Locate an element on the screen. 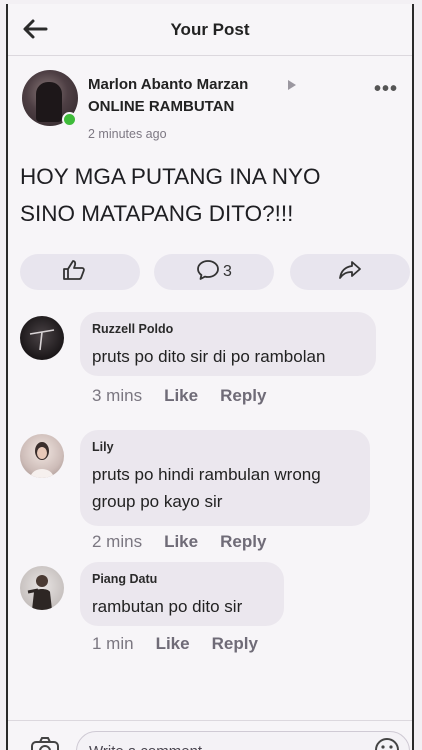  commenter-name: Piang Datu is located at coordinates (181, 579).